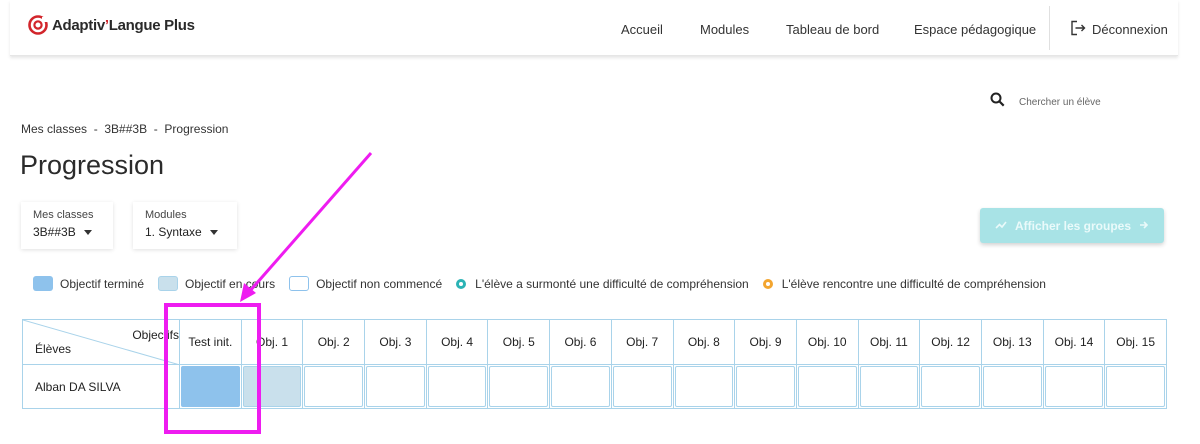  What do you see at coordinates (210, 342) in the screenshot?
I see `column-header: Test init.` at bounding box center [210, 342].